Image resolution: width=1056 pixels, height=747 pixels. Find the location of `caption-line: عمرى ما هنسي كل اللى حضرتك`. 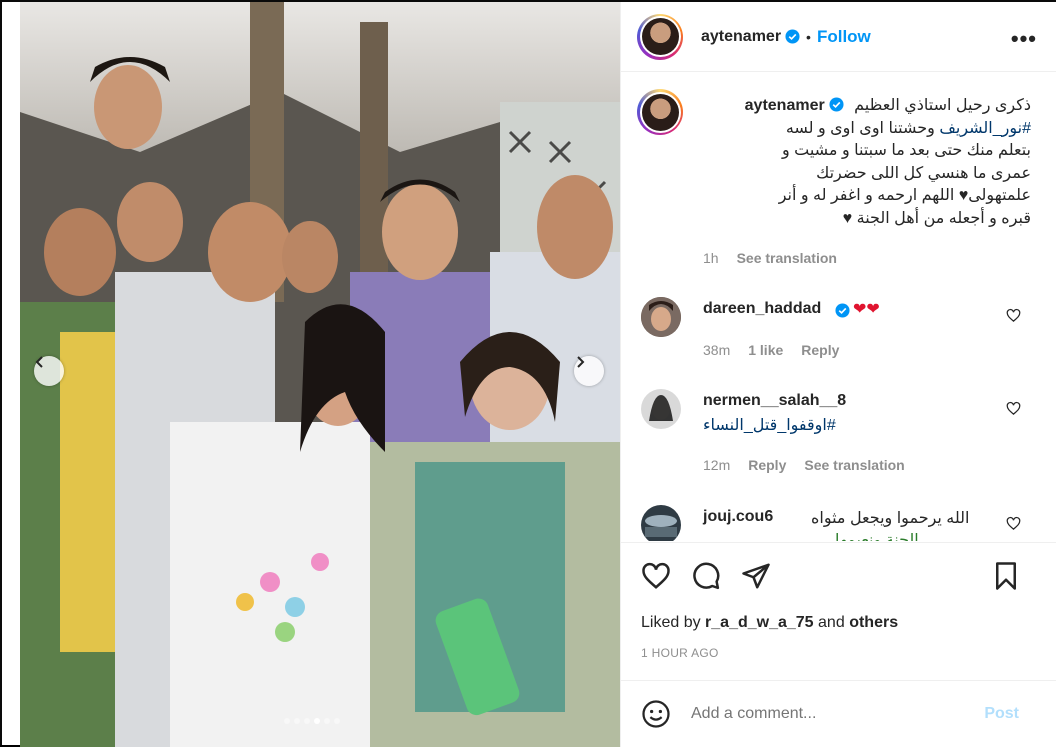

caption-line: عمرى ما هنسي كل اللى حضرتك is located at coordinates (923, 173).